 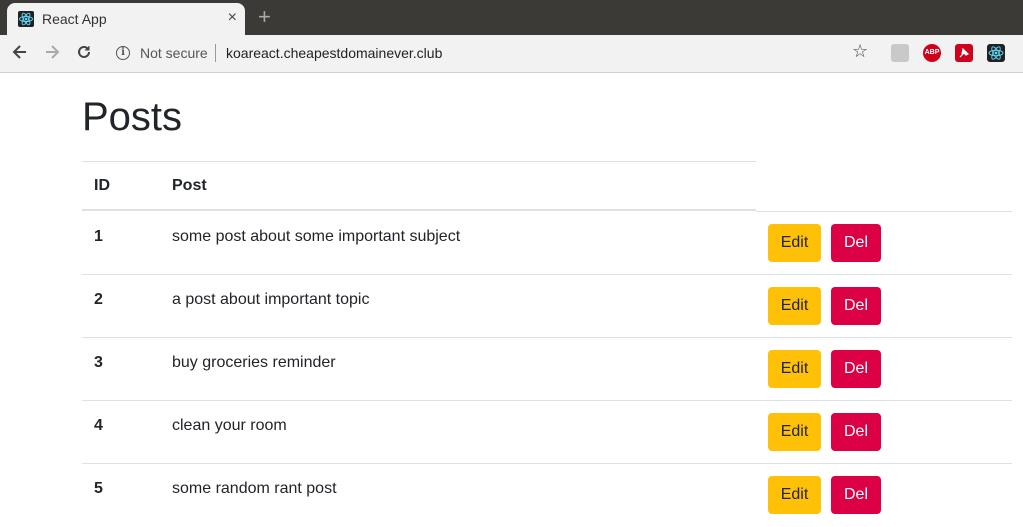 I want to click on tab-strip: React App × +, so click(x=511, y=17).